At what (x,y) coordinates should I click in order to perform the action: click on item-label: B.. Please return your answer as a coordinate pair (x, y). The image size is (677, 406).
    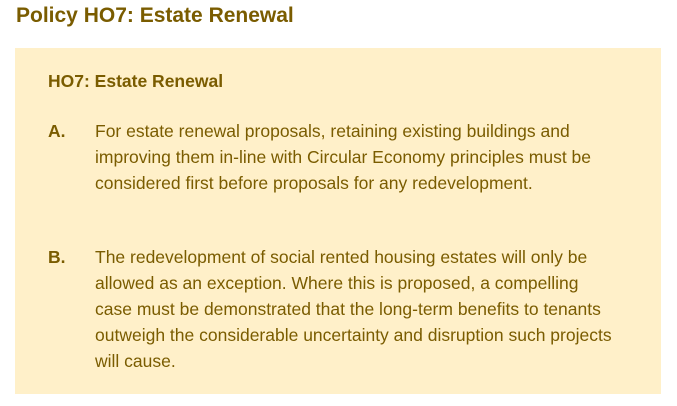
    Looking at the image, I should click on (57, 257).